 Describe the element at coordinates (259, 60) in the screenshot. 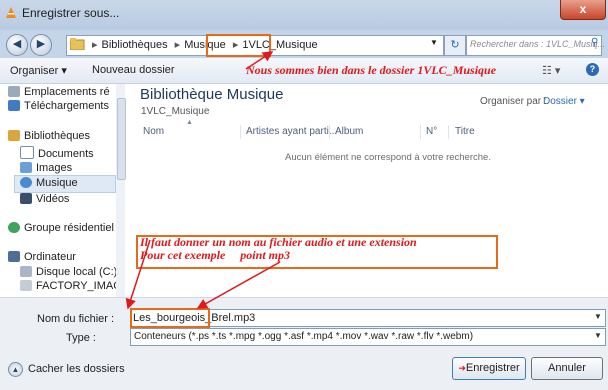

I see `arrow-to-folder` at that location.